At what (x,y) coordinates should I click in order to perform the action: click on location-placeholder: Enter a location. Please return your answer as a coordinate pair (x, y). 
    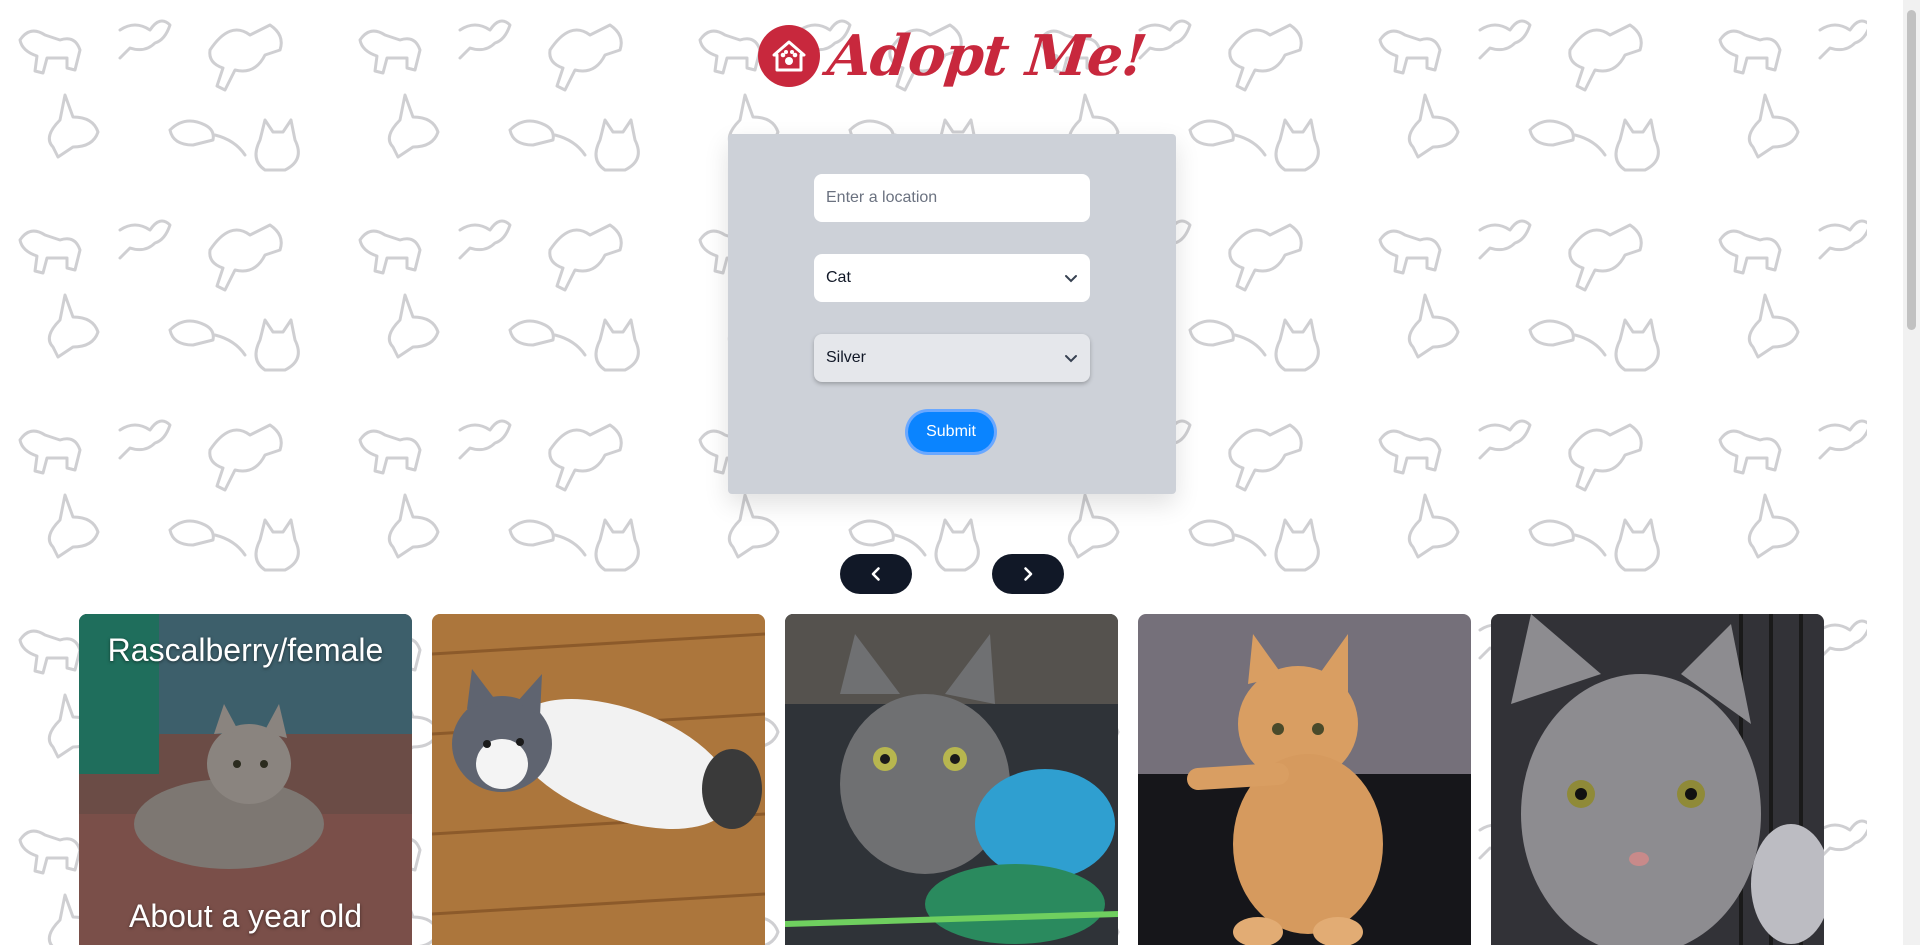
    Looking at the image, I should click on (882, 197).